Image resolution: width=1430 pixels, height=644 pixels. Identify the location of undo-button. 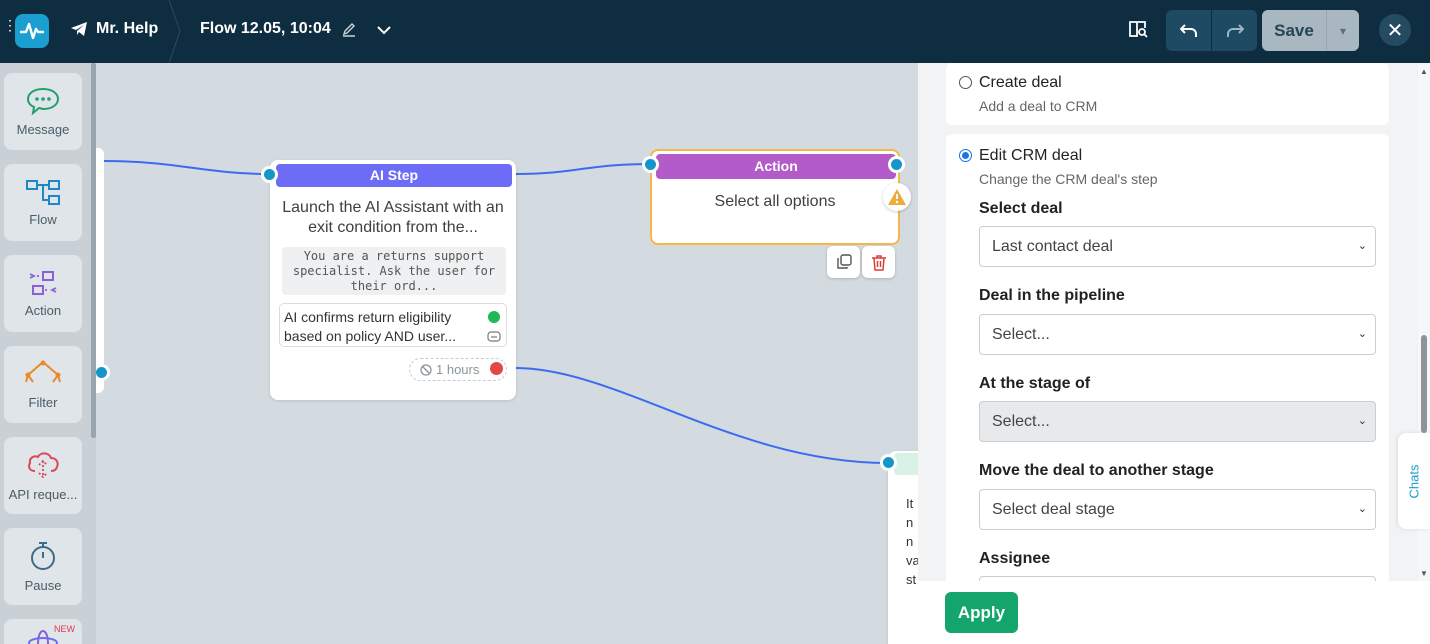
(1189, 30).